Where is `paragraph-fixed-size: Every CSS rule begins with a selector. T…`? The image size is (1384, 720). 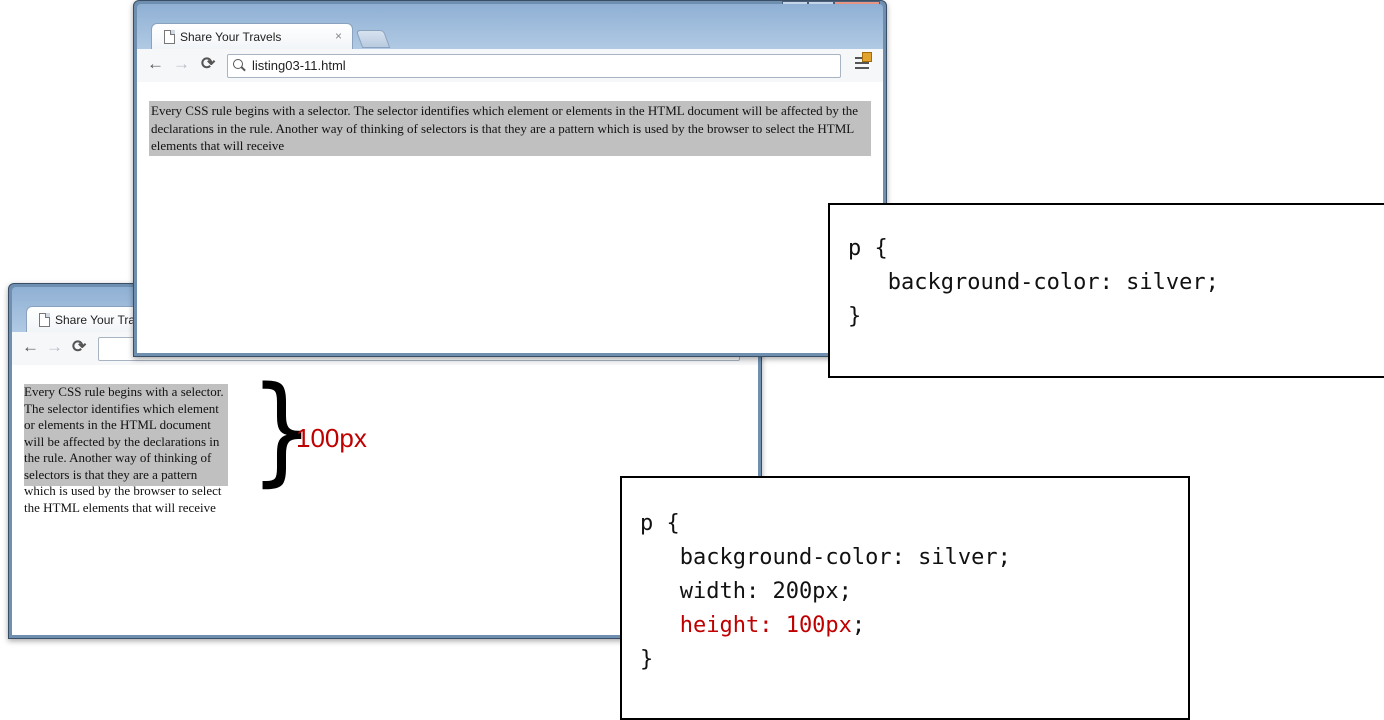 paragraph-fixed-size: Every CSS rule begins with a selector. T… is located at coordinates (126, 449).